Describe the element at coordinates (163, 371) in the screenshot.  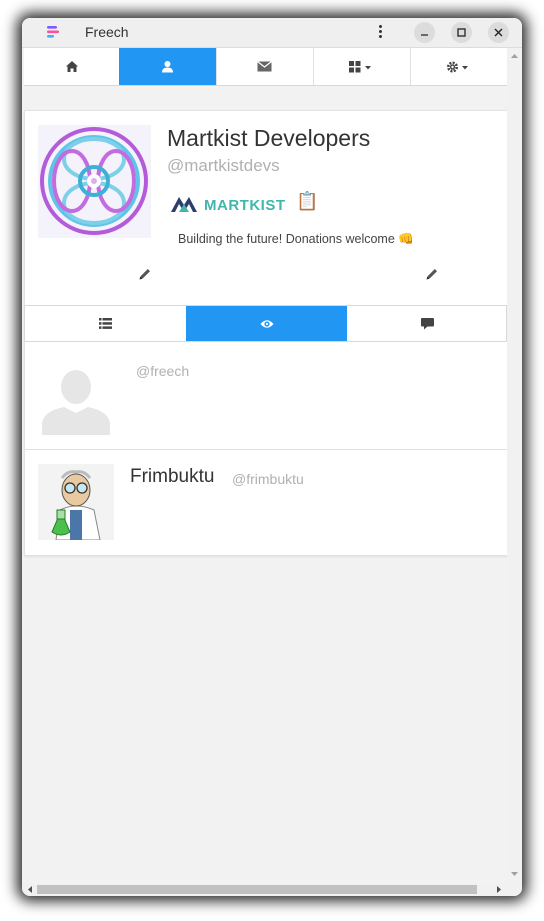
I see `following-handle: @freech` at that location.